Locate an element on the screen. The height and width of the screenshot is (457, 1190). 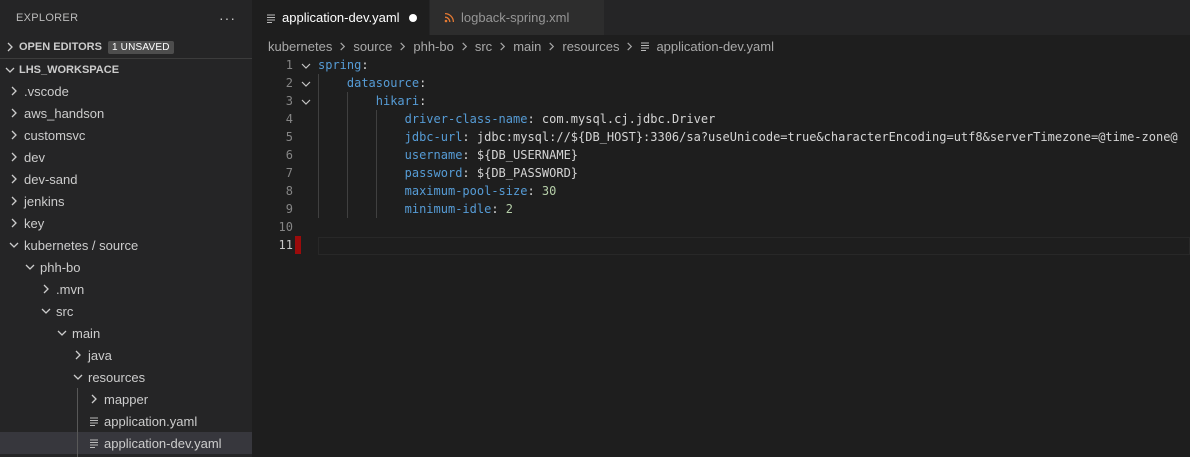
tree-folder: mapper is located at coordinates (126, 399).